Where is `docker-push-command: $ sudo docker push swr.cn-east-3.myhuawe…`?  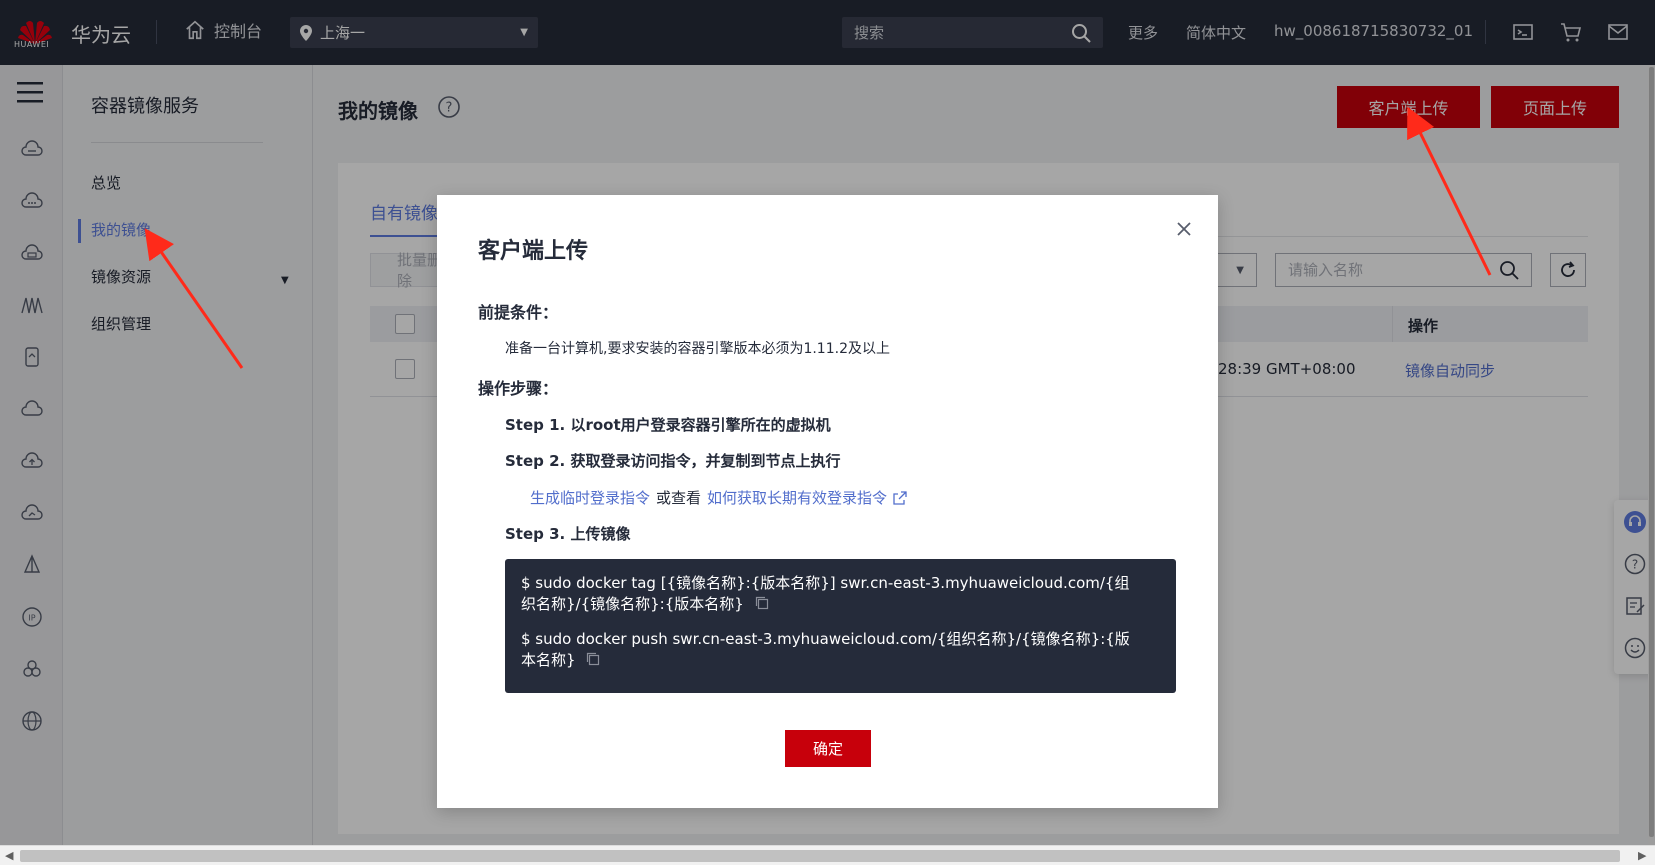
docker-push-command: $ sudo docker push swr.cn-east-3.myhuawe… is located at coordinates (831, 650).